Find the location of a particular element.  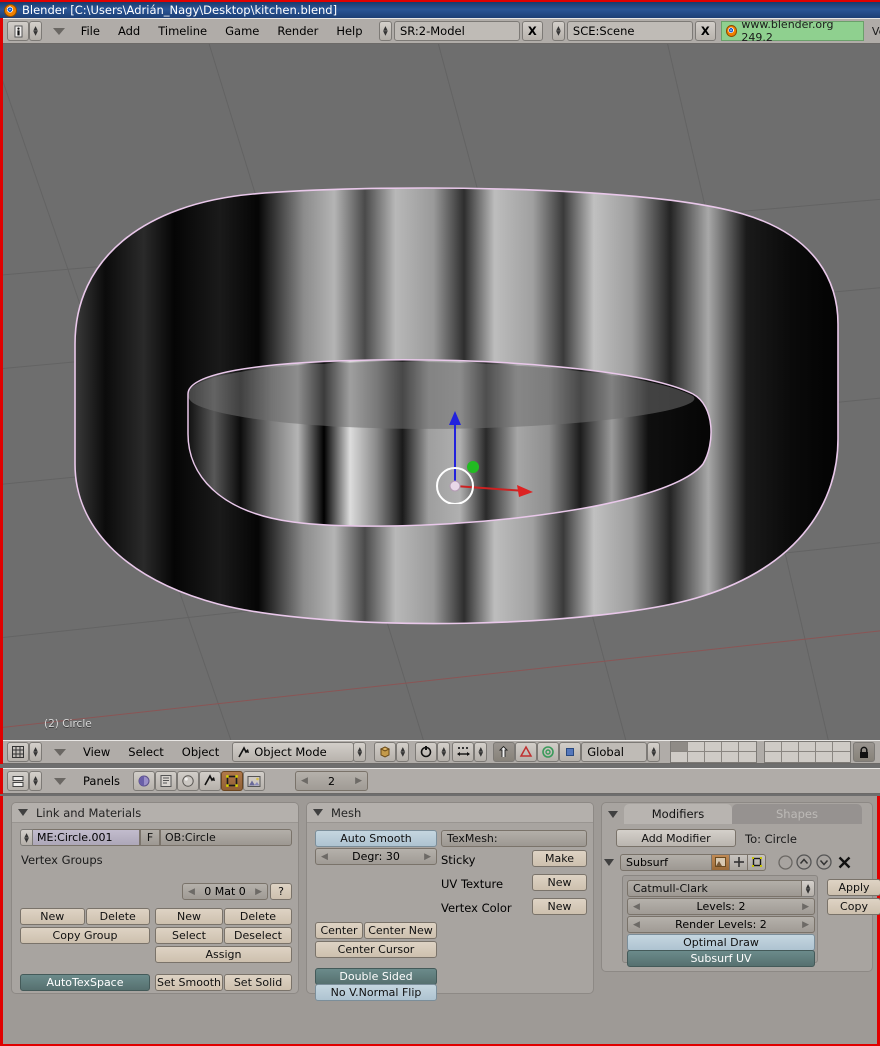

tab-shapes: Shapes is located at coordinates (797, 814).